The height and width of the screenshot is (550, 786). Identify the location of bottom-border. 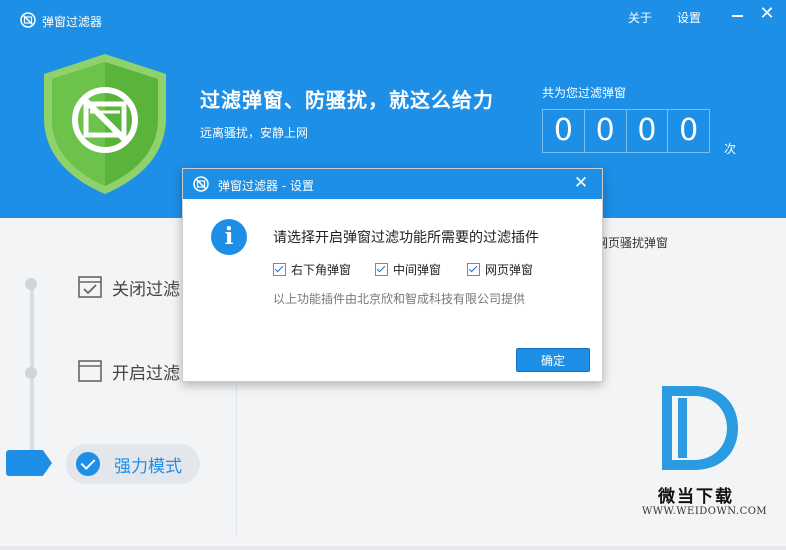
(393, 548).